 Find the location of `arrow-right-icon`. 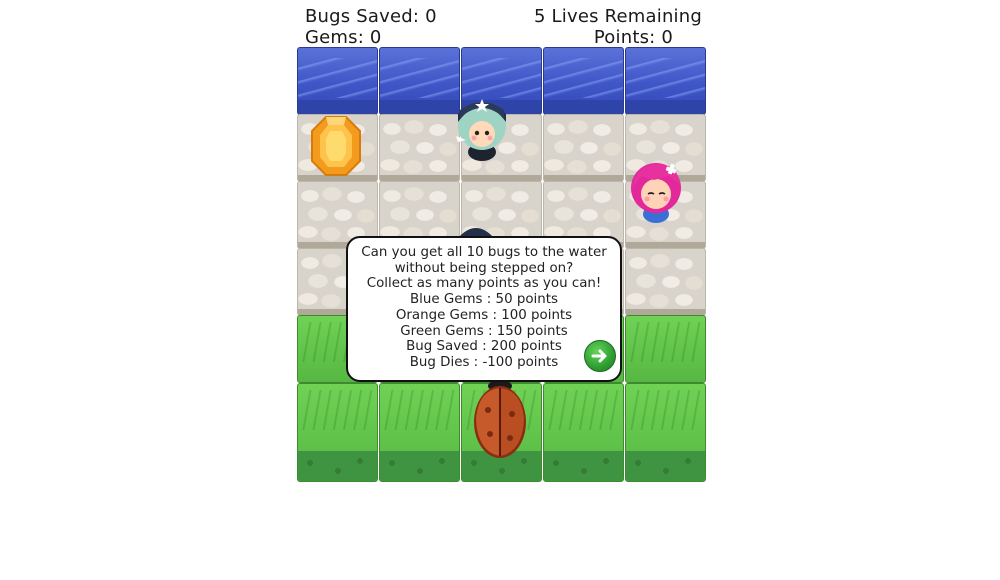

arrow-right-icon is located at coordinates (599, 356).